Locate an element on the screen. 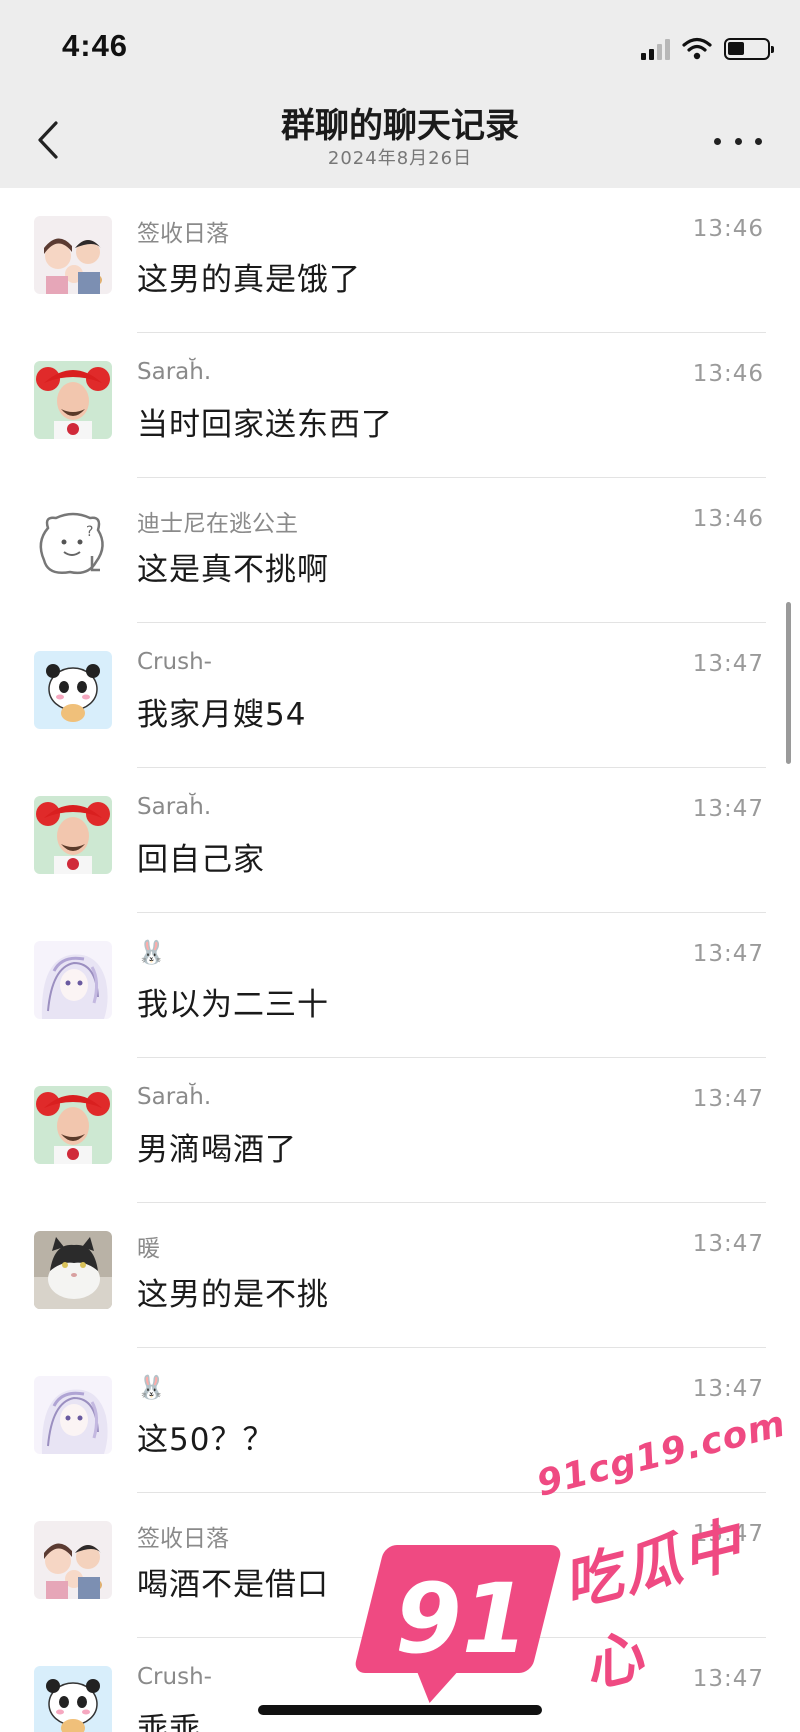 Image resolution: width=800 pixels, height=1732 pixels. home-indicator is located at coordinates (400, 1710).